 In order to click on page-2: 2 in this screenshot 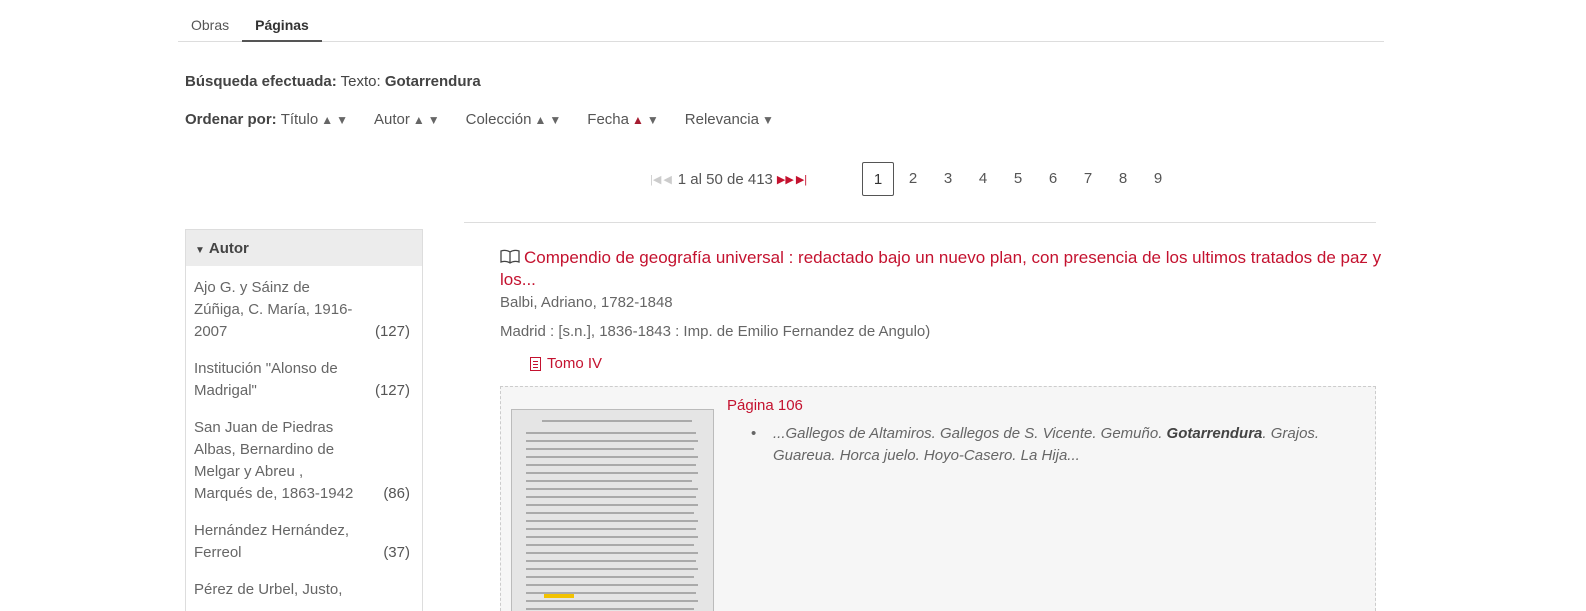, I will do `click(913, 179)`.